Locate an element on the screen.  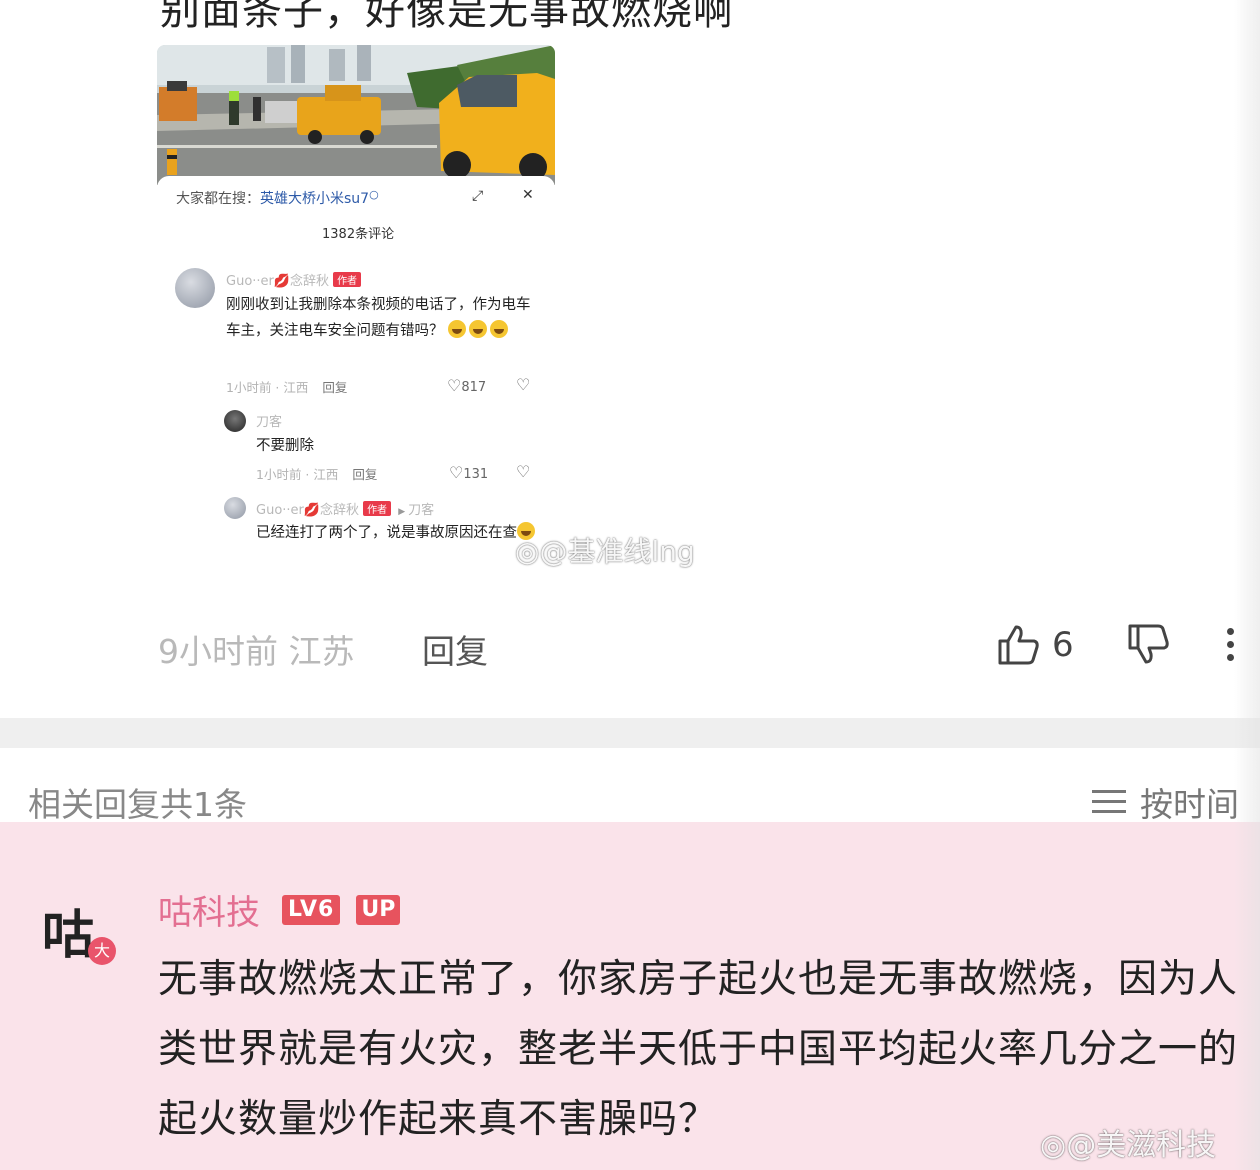
related-reply-count: 相关回复共1条 is located at coordinates (137, 804).